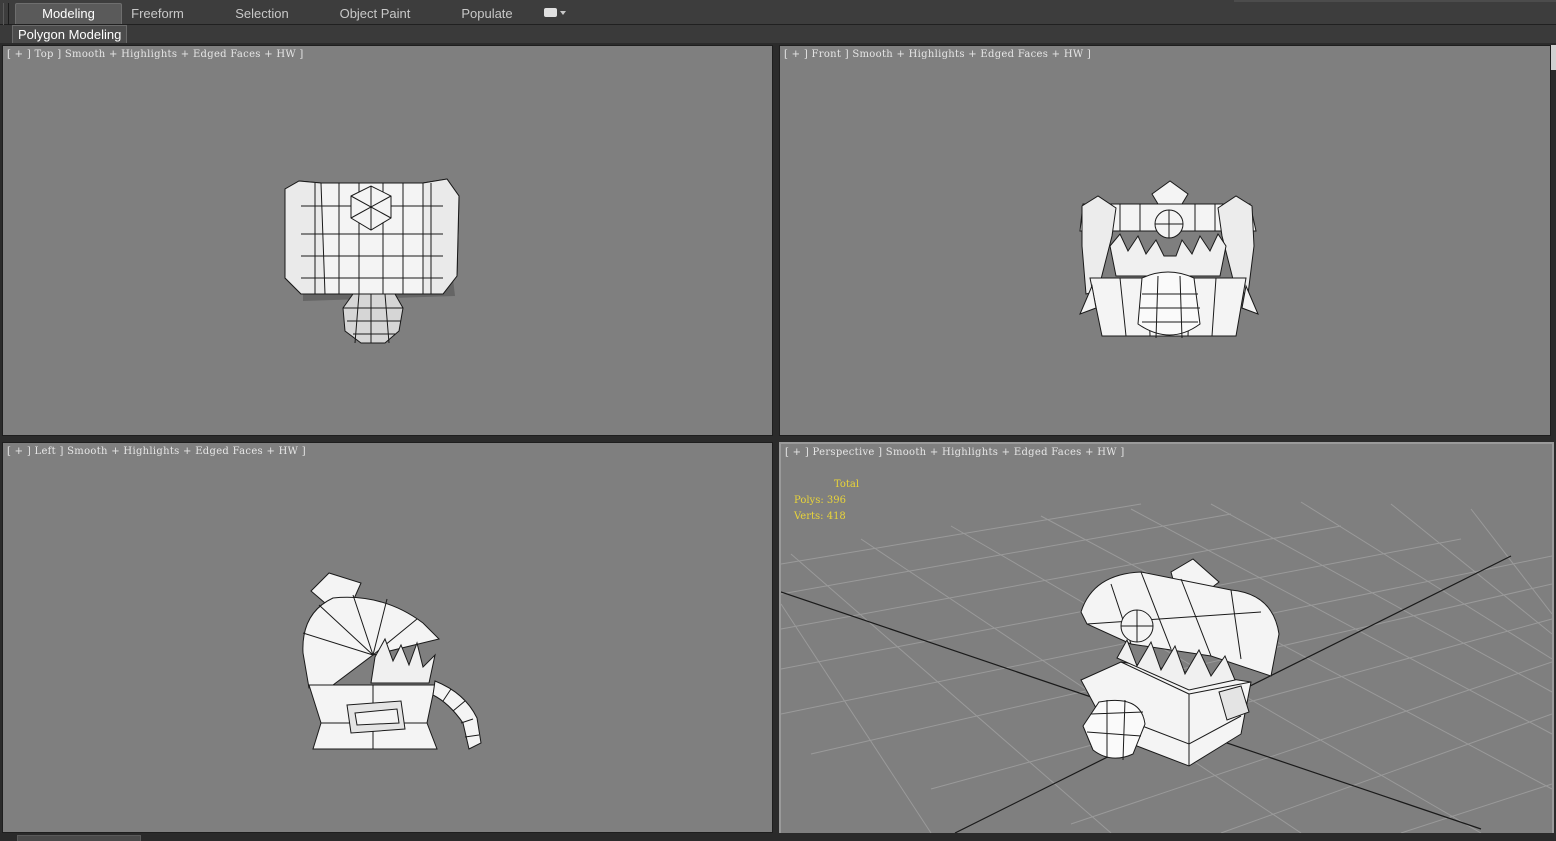  I want to click on tab-object-paint: Object Paint, so click(375, 14).